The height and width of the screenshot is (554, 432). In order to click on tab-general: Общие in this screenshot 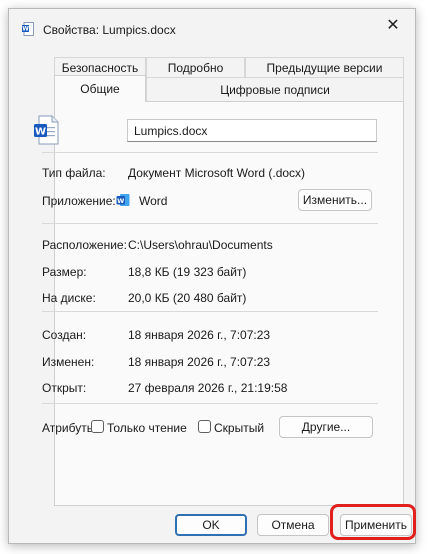, I will do `click(100, 88)`.